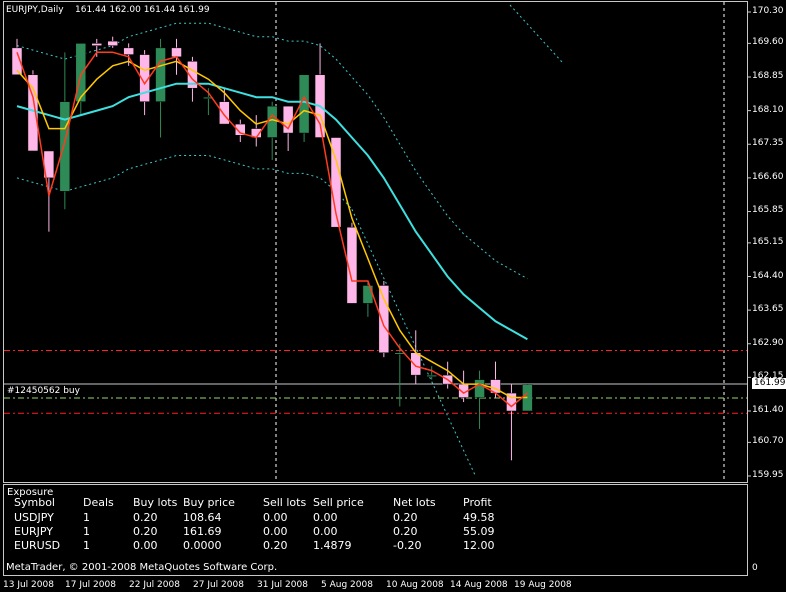  Describe the element at coordinates (768, 441) in the screenshot. I see `price-tick-label: 160.70` at that location.